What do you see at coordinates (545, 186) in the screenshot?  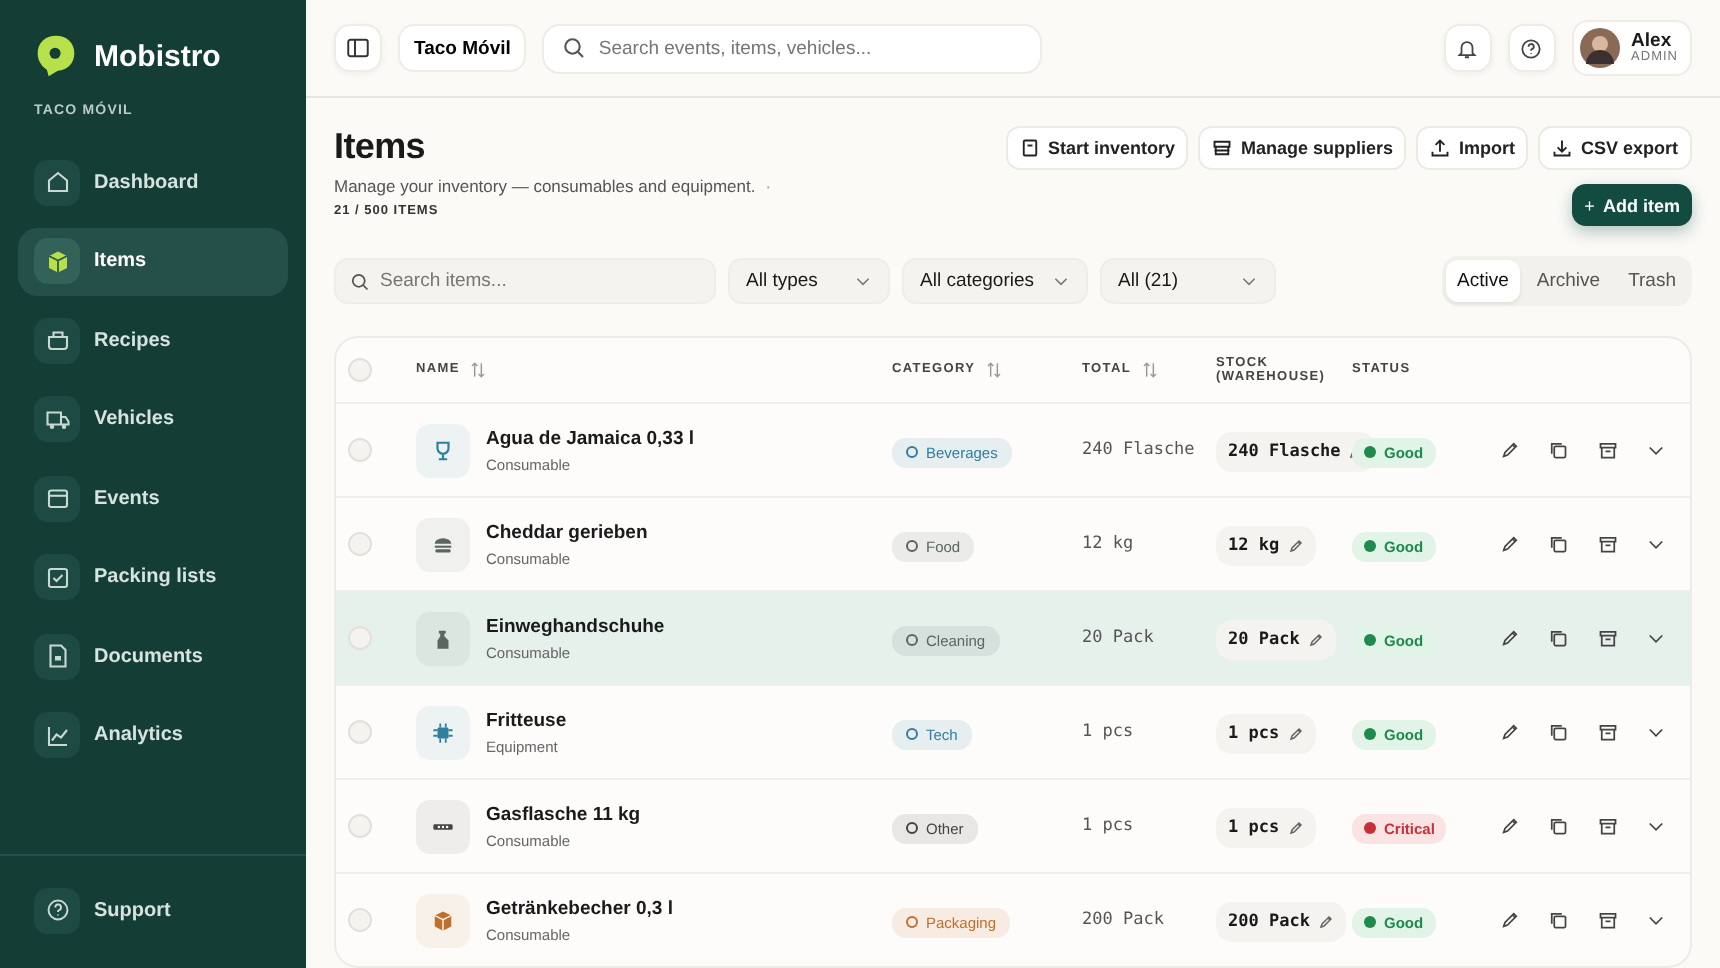 I see `page-subtitle: Manage your inventory — consumables and equipment.` at bounding box center [545, 186].